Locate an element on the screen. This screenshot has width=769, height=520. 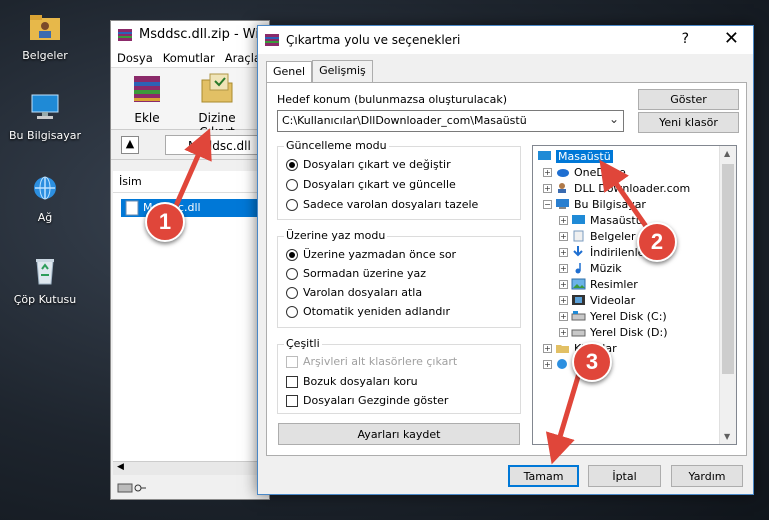
step-badge-2: 2 is located at coordinates (657, 242).